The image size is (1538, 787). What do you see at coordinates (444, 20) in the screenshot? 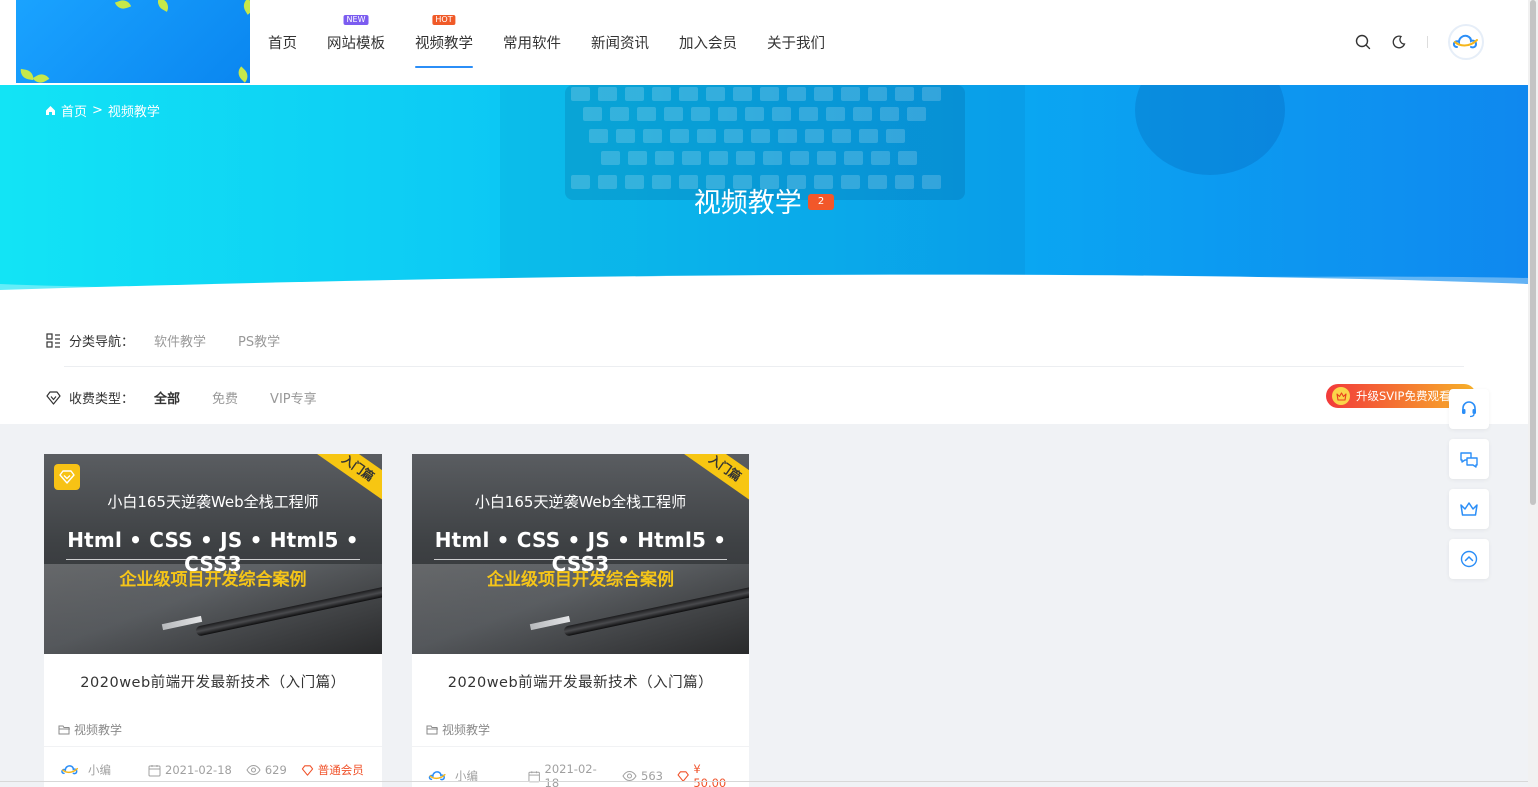
I see `hot-badge: HOT` at bounding box center [444, 20].